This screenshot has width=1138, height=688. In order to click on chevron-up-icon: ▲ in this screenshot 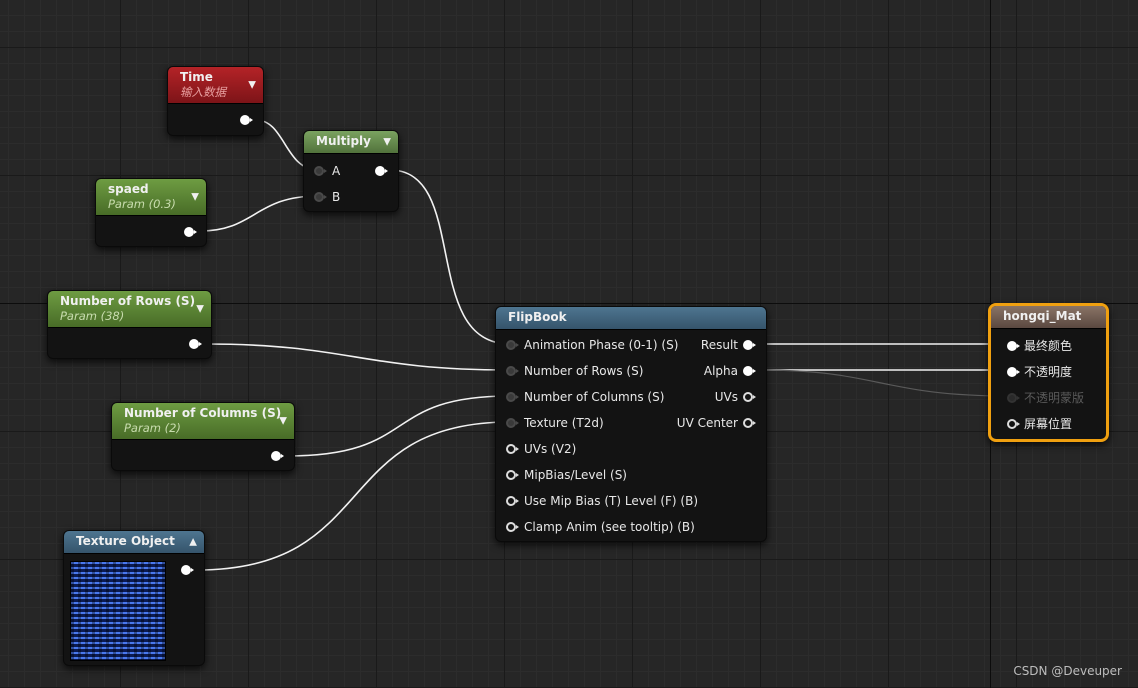, I will do `click(193, 542)`.